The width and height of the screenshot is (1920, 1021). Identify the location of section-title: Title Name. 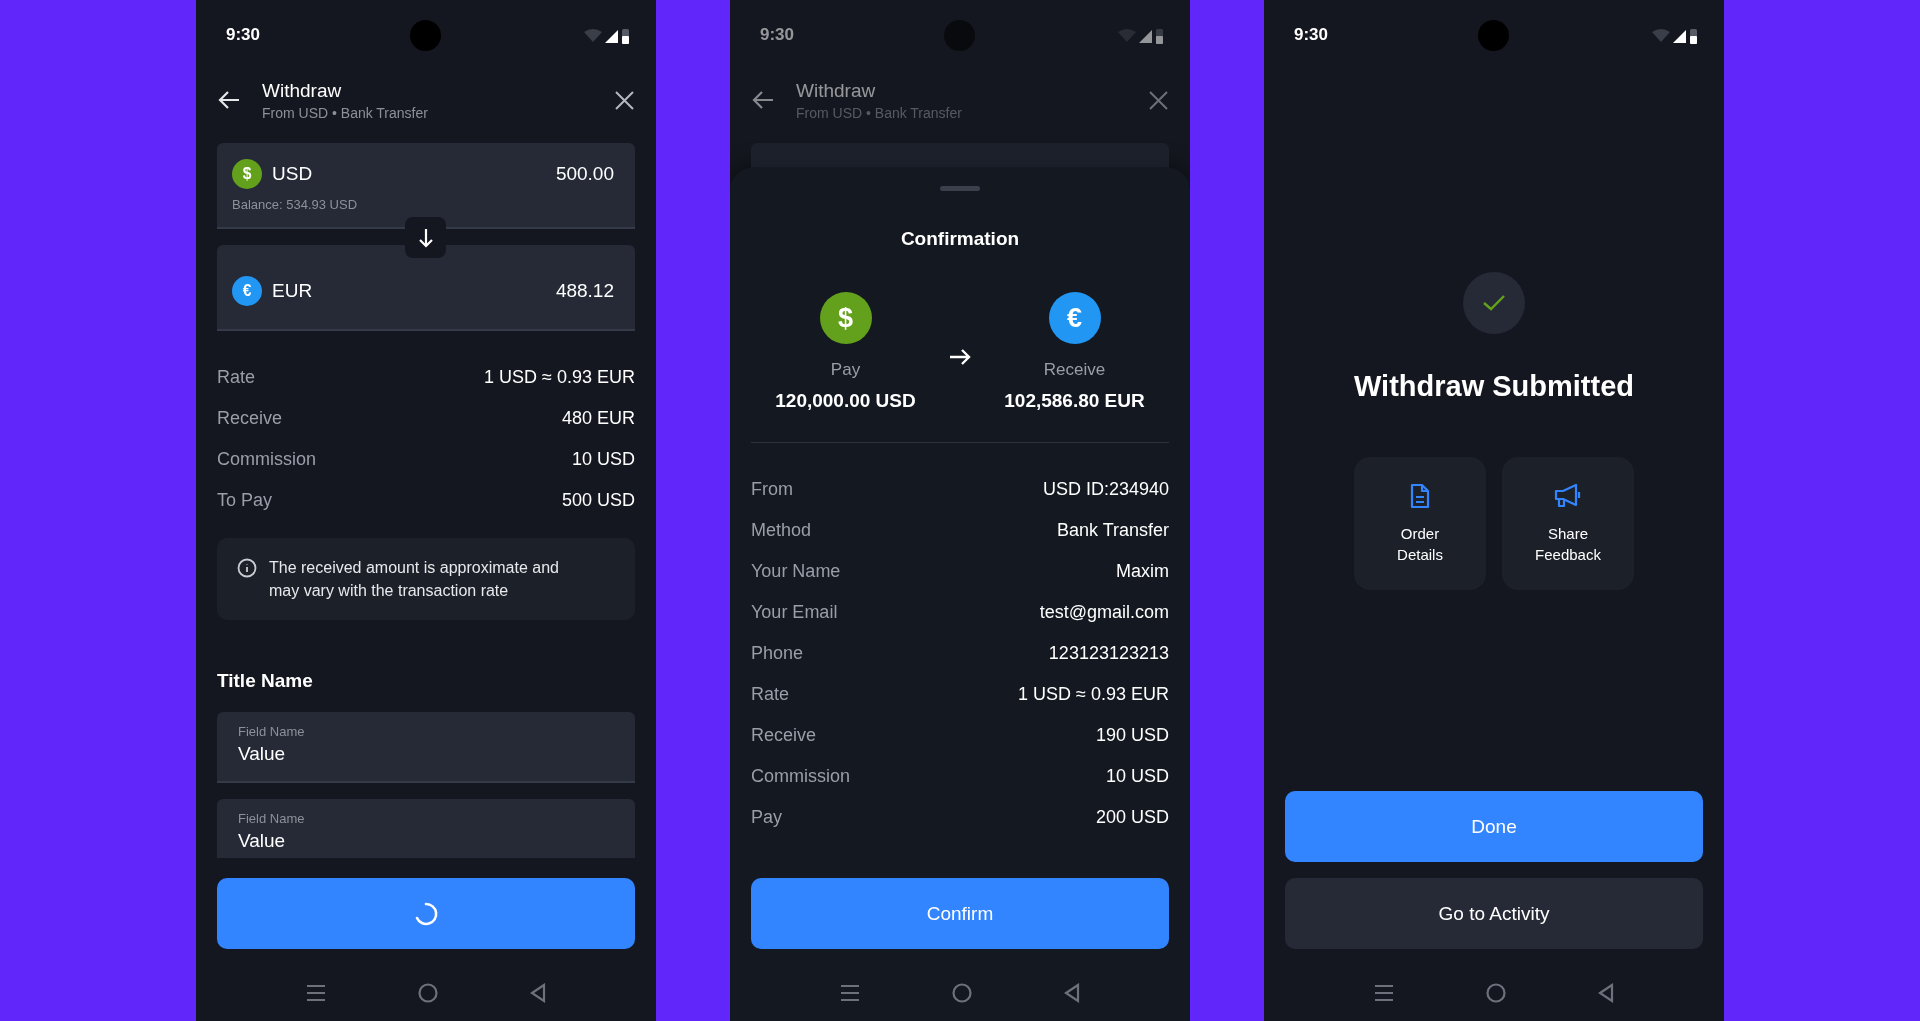
(265, 681).